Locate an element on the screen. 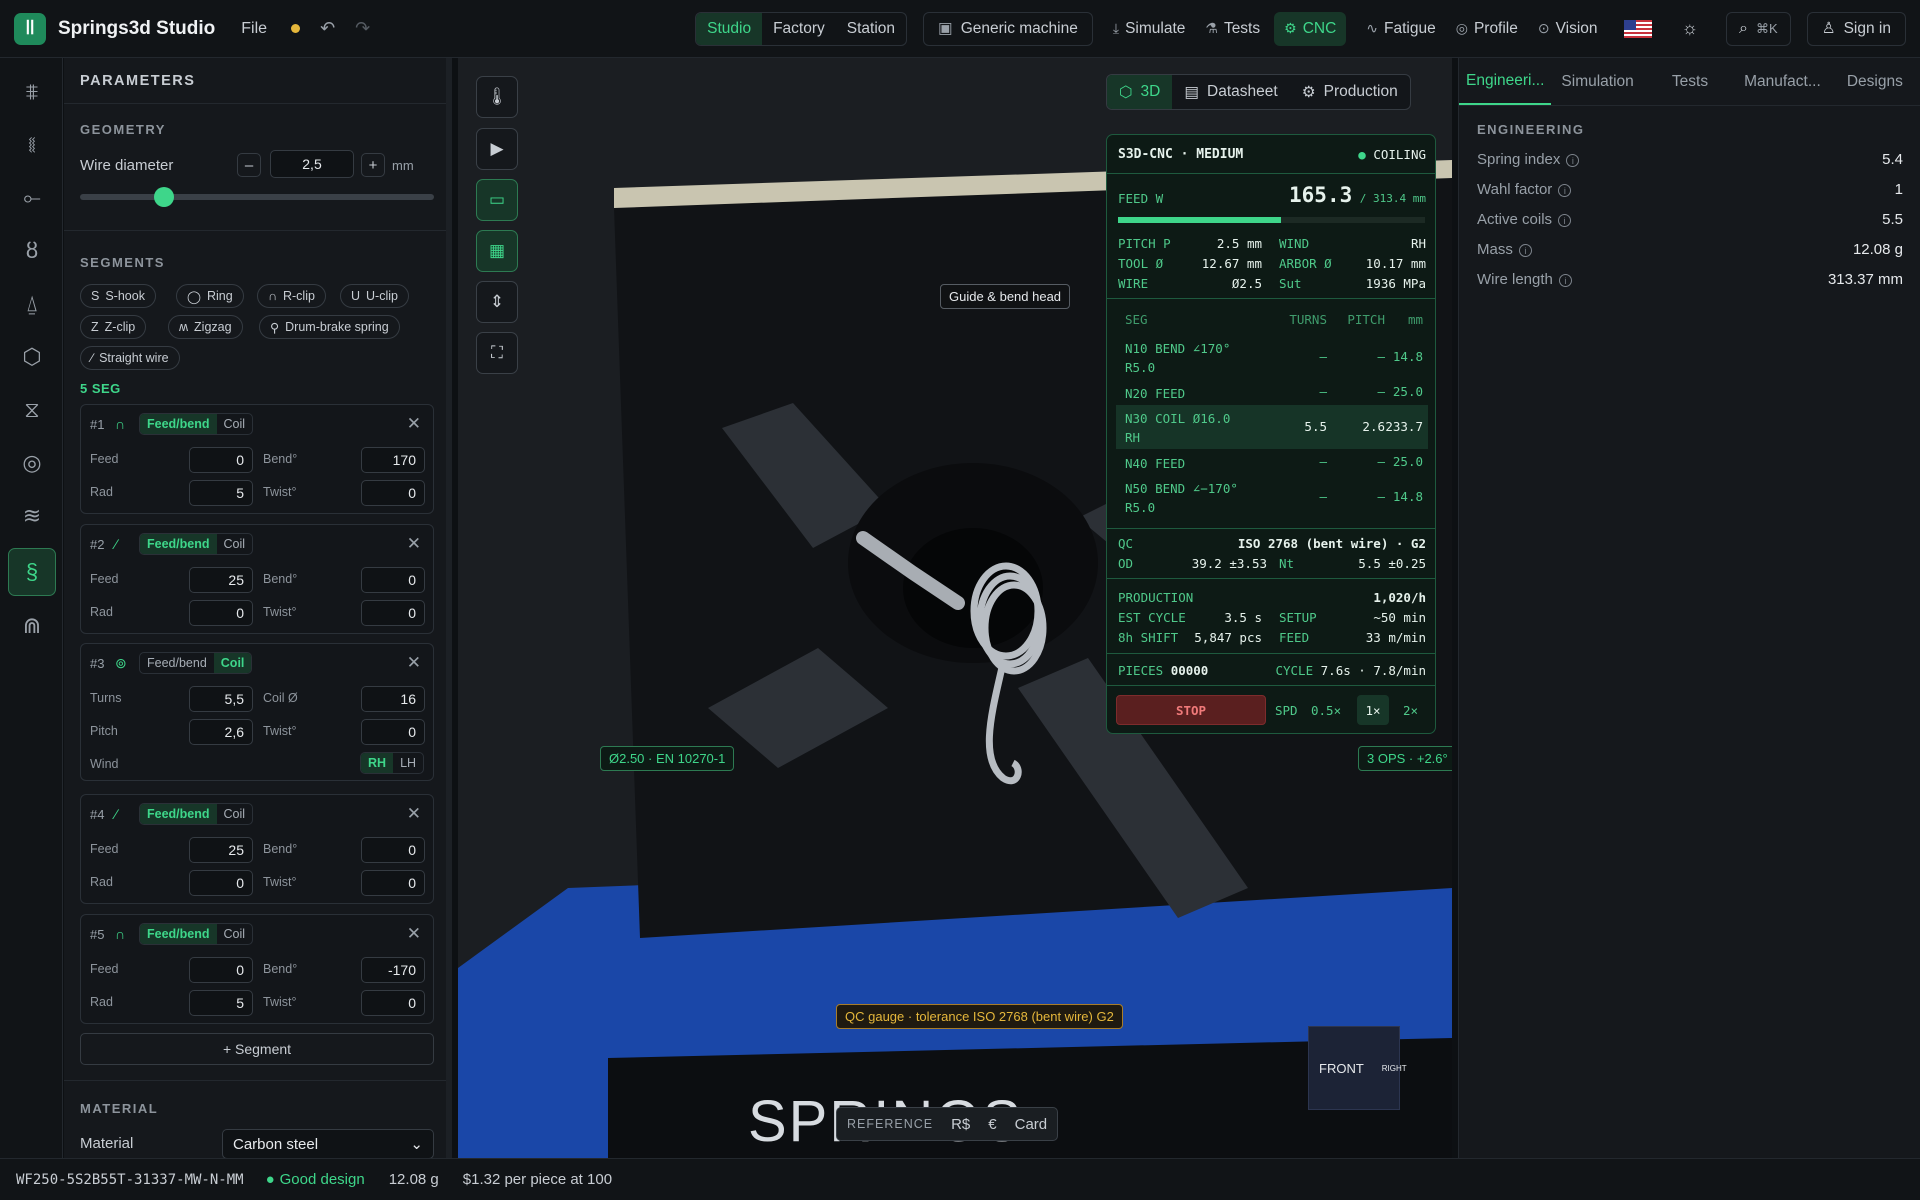 This screenshot has width=1920, height=1200. view-cube-front: FRONT is located at coordinates (1341, 1068).